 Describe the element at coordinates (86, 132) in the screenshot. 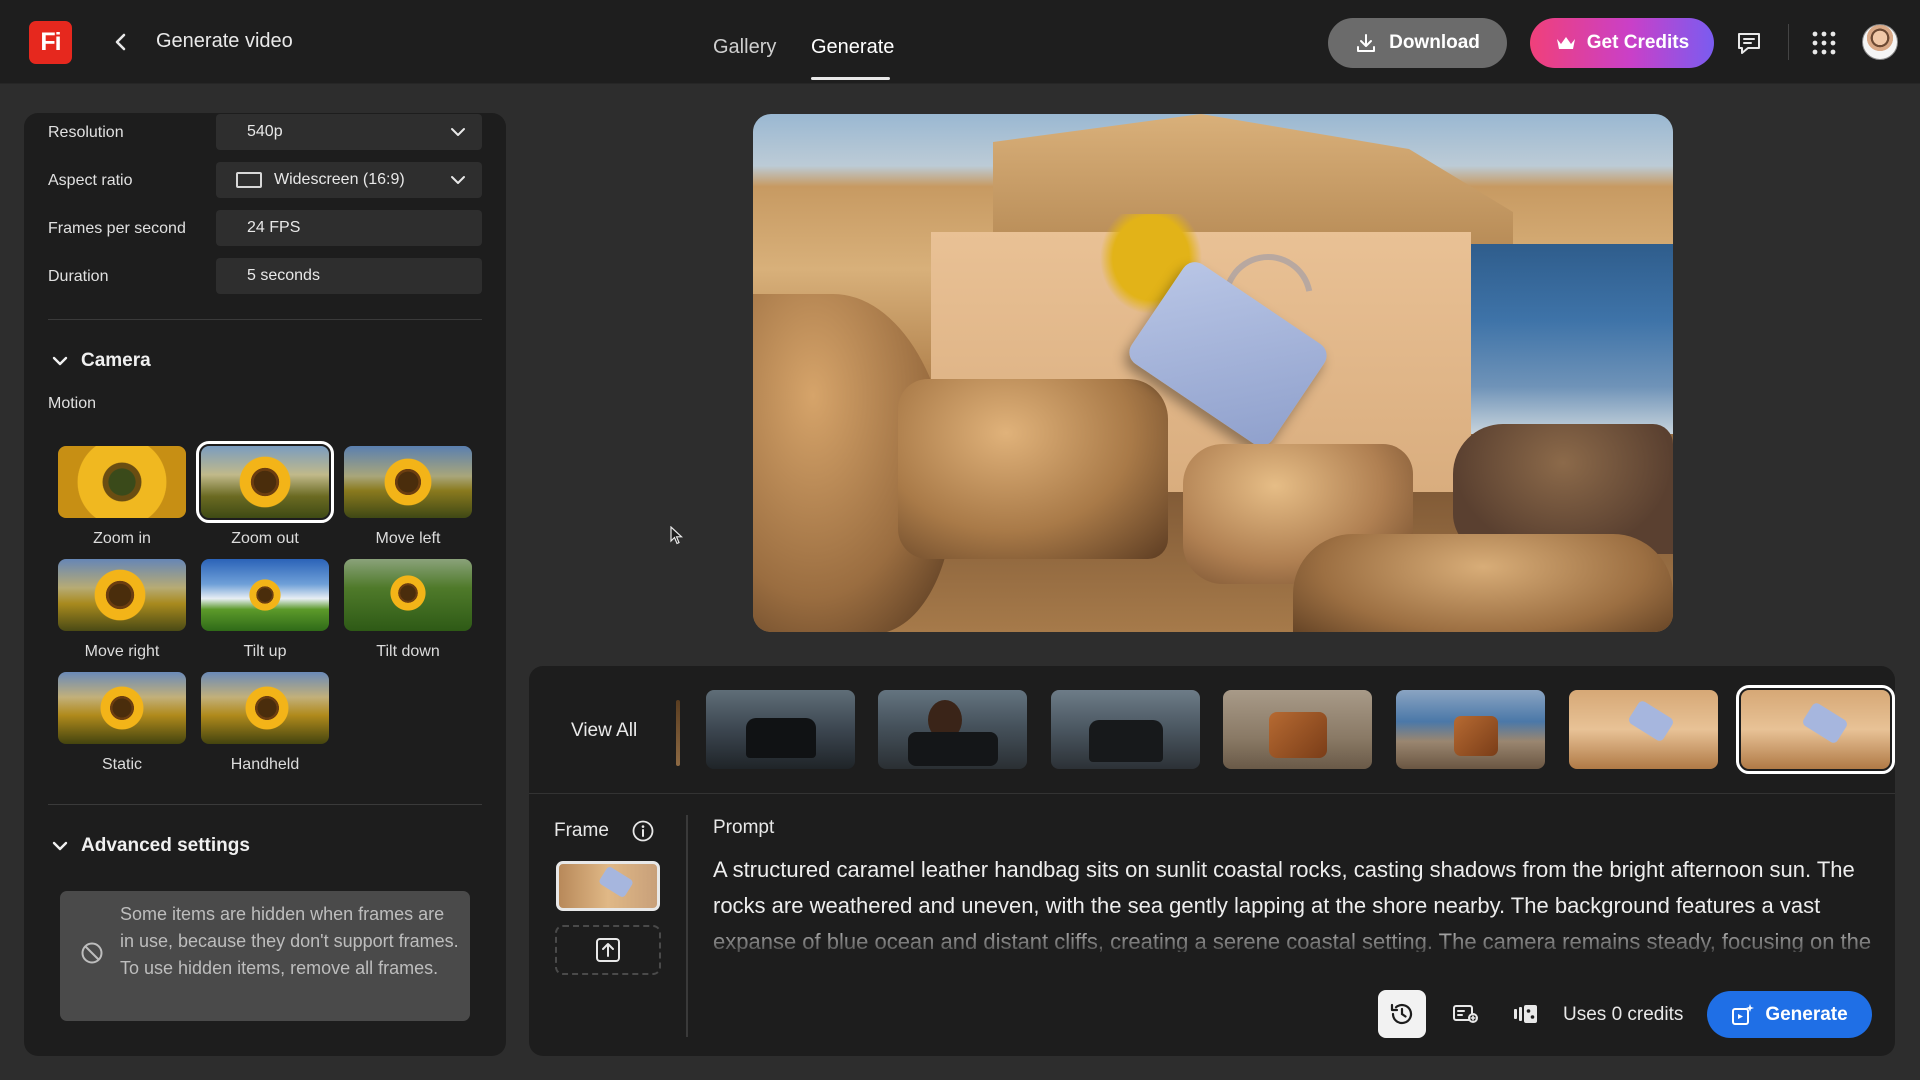

I see `resolution-label: Resolution` at that location.